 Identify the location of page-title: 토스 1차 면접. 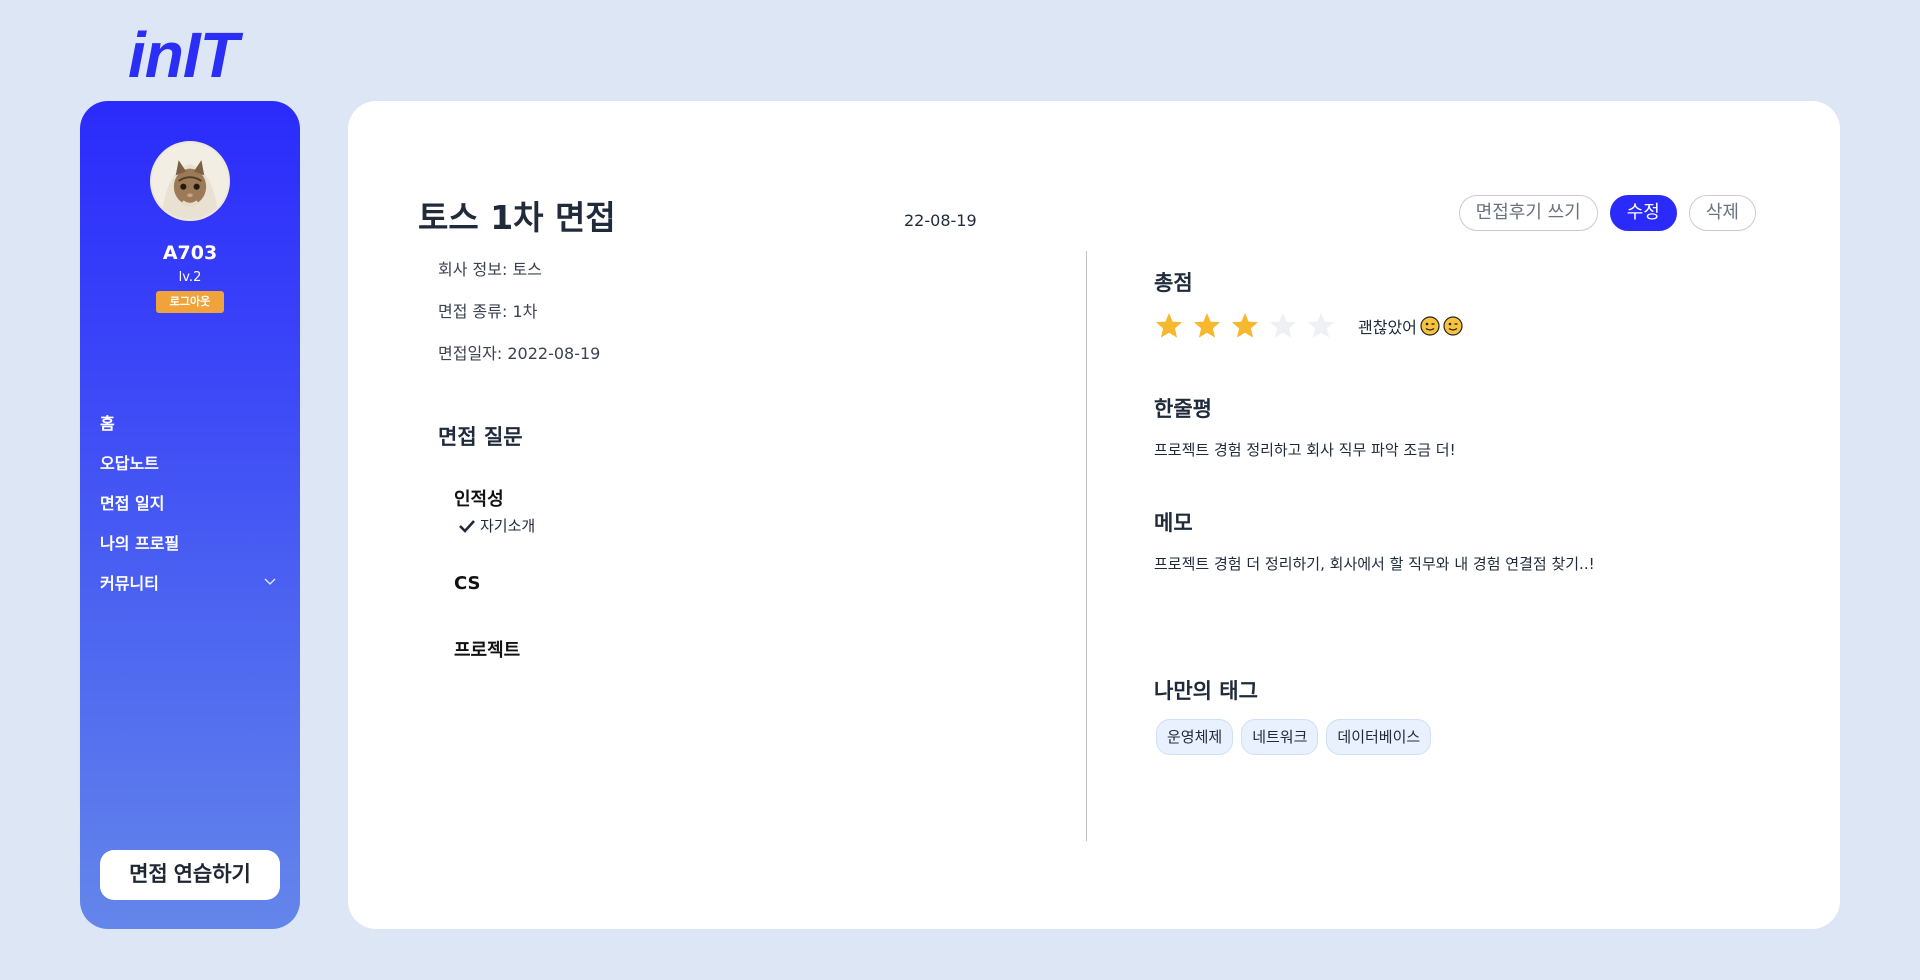
(517, 217).